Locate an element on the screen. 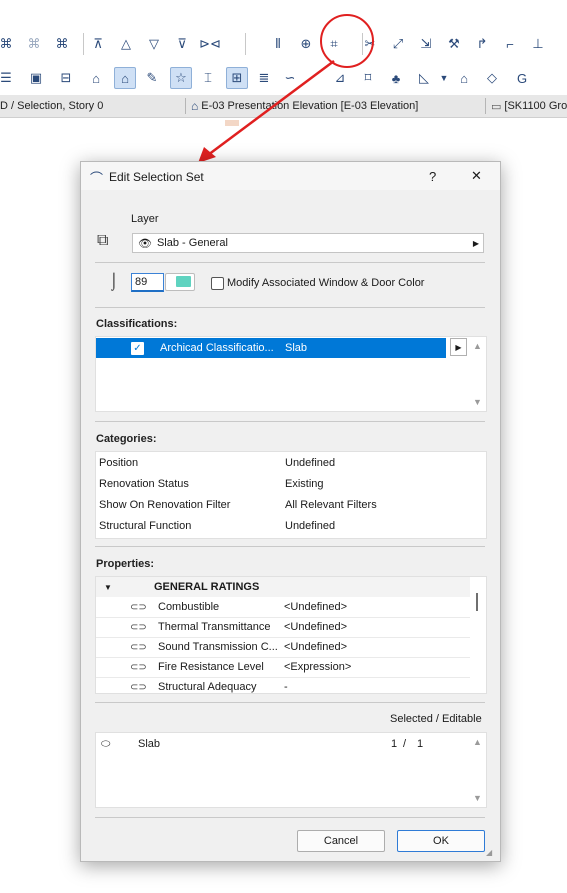 The height and width of the screenshot is (893, 567). chevron-right-icon: ▶ is located at coordinates (475, 243).